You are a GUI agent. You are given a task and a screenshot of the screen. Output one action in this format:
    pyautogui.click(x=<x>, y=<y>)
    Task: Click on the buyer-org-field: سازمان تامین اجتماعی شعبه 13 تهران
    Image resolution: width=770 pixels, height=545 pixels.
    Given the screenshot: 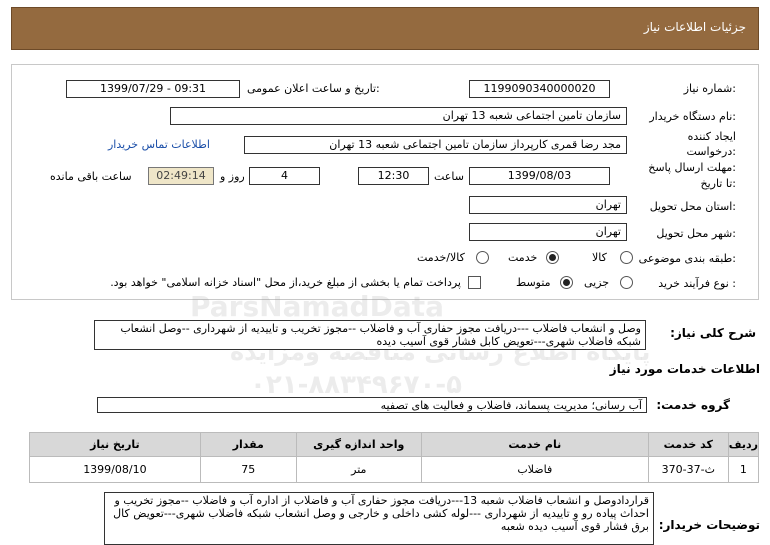 What is the action you would take?
    pyautogui.click(x=398, y=116)
    